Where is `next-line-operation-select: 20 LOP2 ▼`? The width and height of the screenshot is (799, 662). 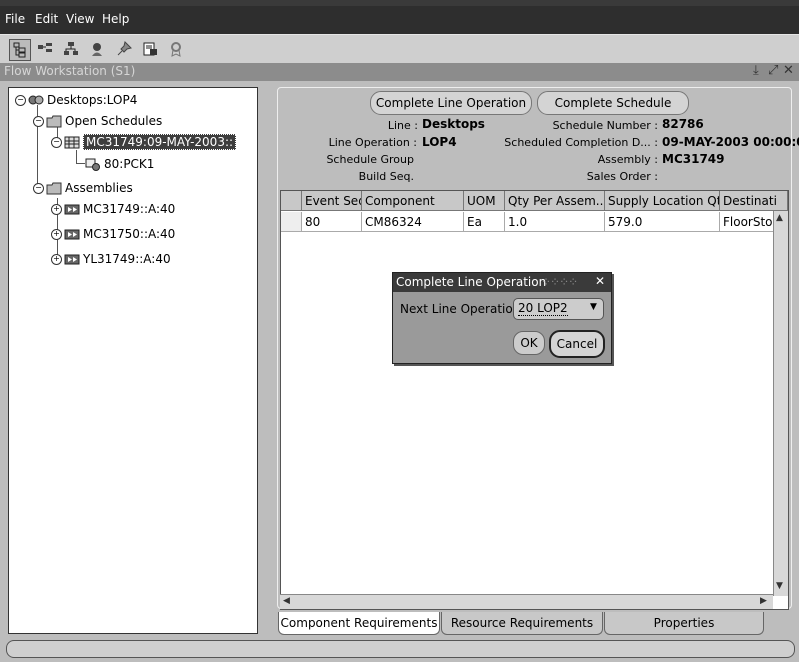
next-line-operation-select: 20 LOP2 ▼ is located at coordinates (558, 309).